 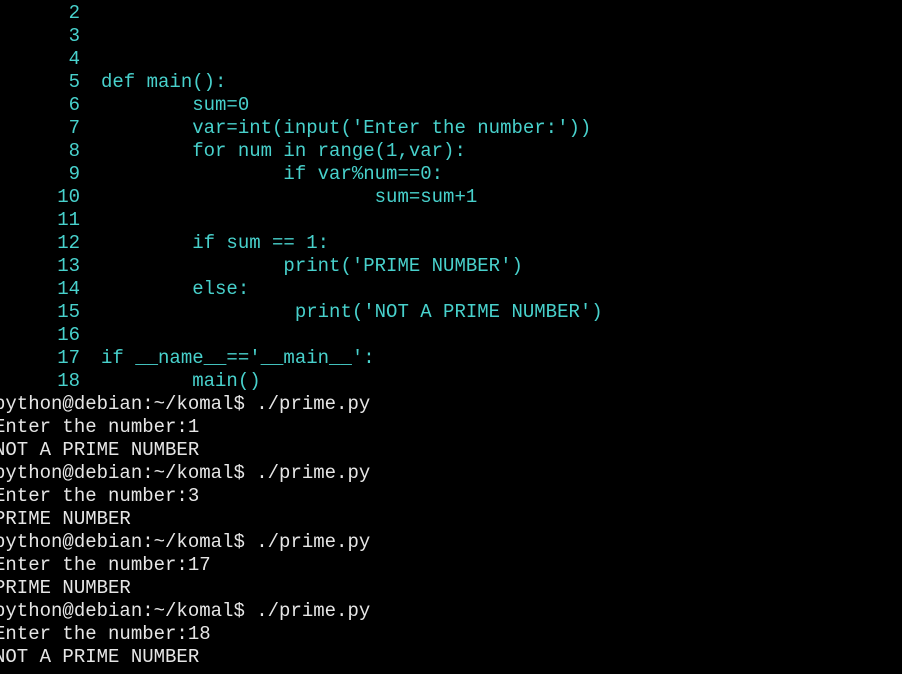 What do you see at coordinates (74, 59) in the screenshot?
I see `line-number: 4` at bounding box center [74, 59].